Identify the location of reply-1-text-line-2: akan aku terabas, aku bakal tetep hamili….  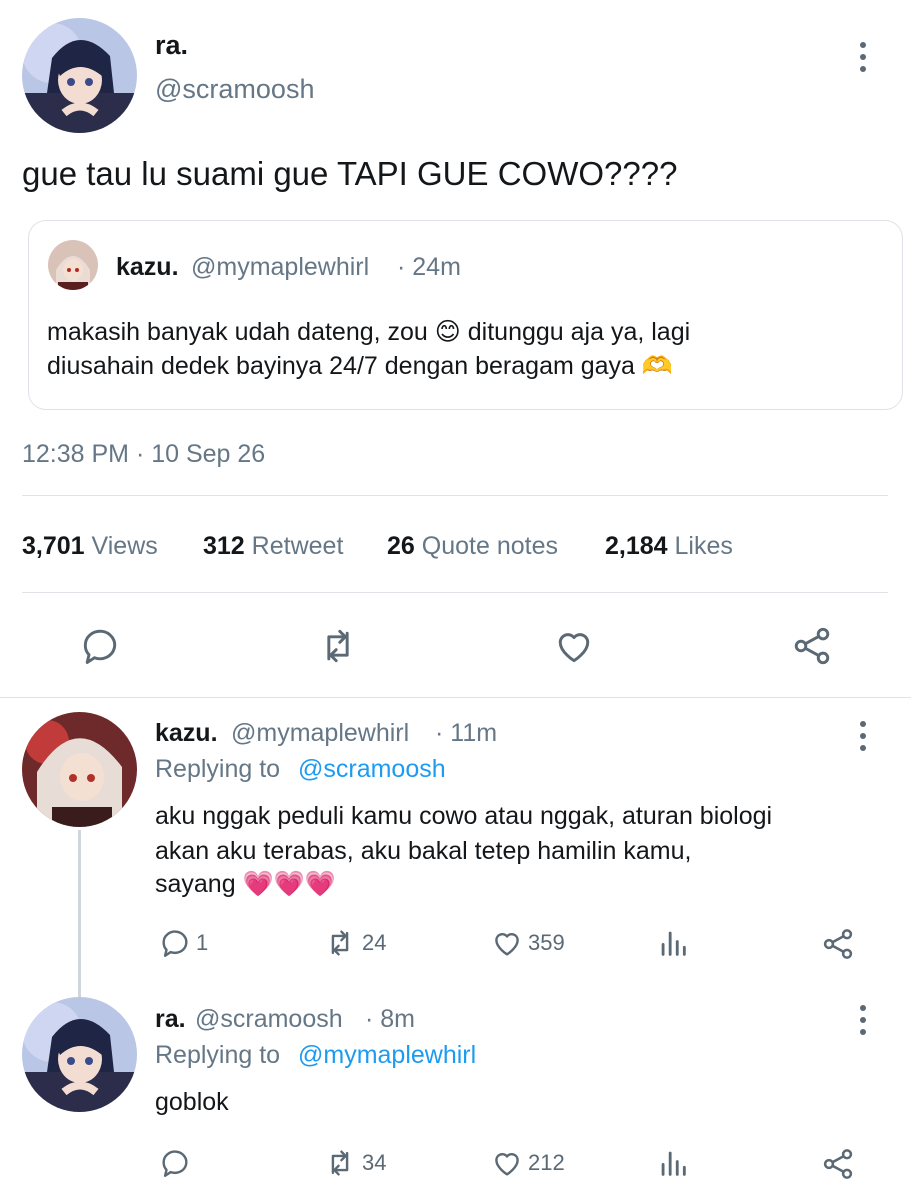
(423, 851).